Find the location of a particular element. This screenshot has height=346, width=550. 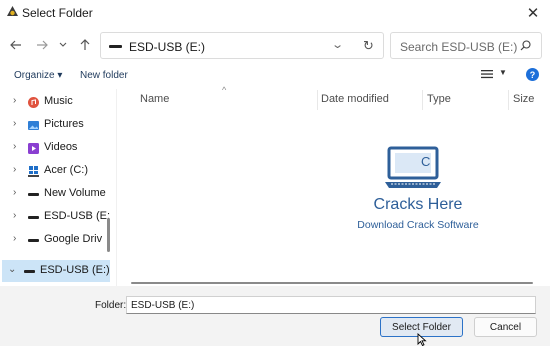

tree-item-esd-usb-selected: ⌄ ESD-USB (E:) is located at coordinates (56, 271).